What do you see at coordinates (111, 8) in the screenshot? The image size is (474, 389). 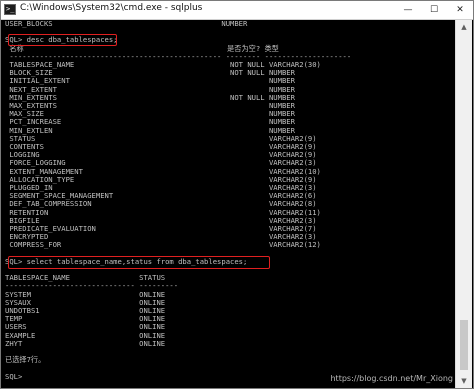 I see `window-title: C:\Windows\System32\cmd.exe - sqlplus` at bounding box center [111, 8].